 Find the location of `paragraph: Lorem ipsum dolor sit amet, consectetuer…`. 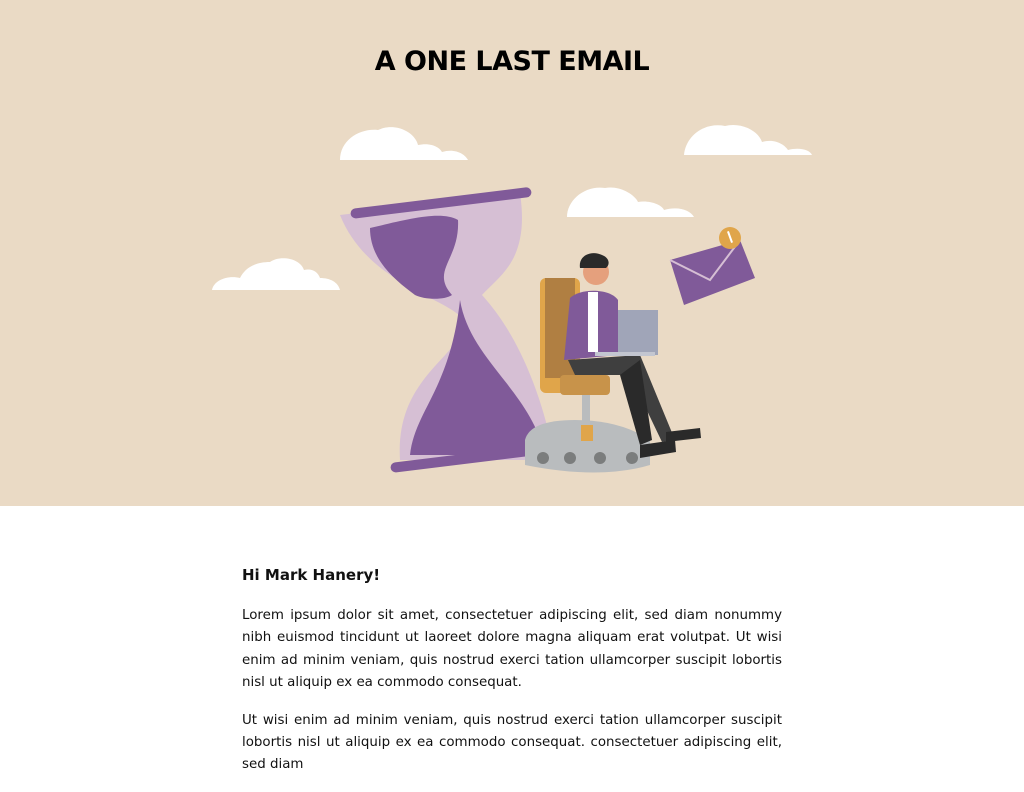

paragraph: Lorem ipsum dolor sit amet, consectetuer… is located at coordinates (512, 649).